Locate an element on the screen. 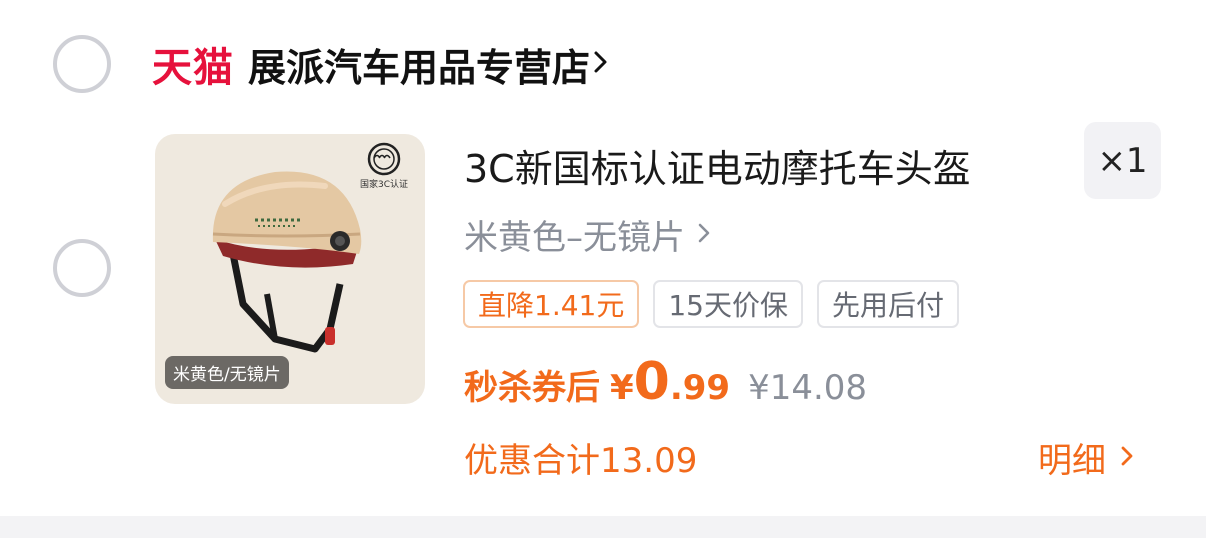 Image resolution: width=1206 pixels, height=538 pixels. price-label: 秒杀券后 is located at coordinates (532, 388).